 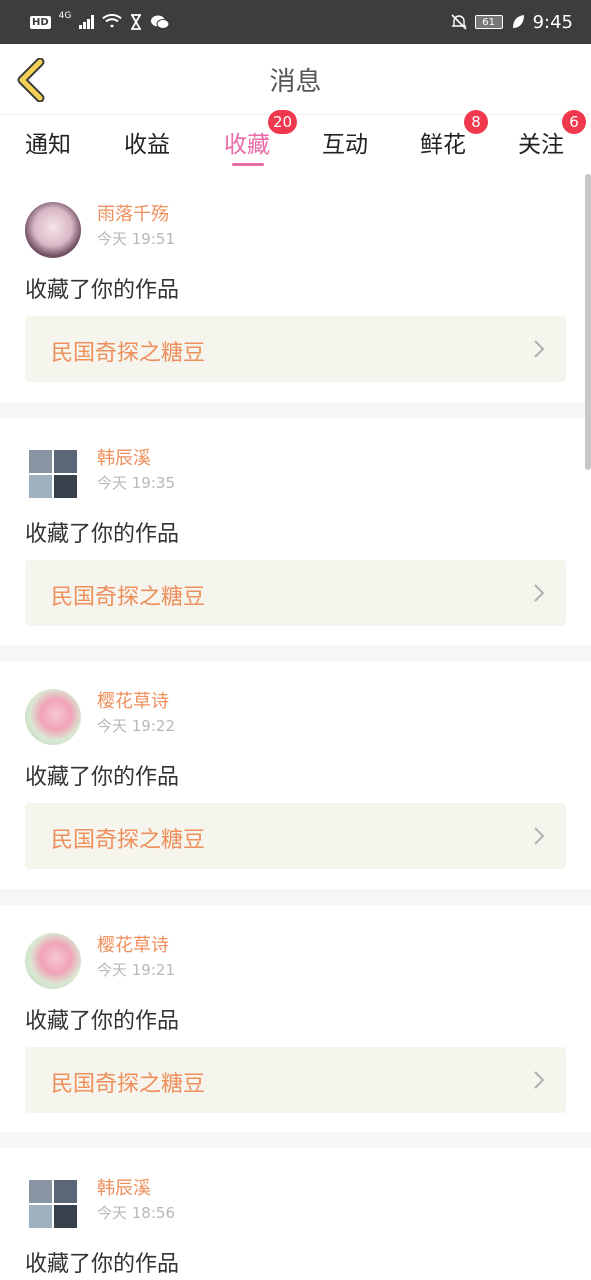 What do you see at coordinates (133, 213) in the screenshot?
I see `user-name: 雨落千殇` at bounding box center [133, 213].